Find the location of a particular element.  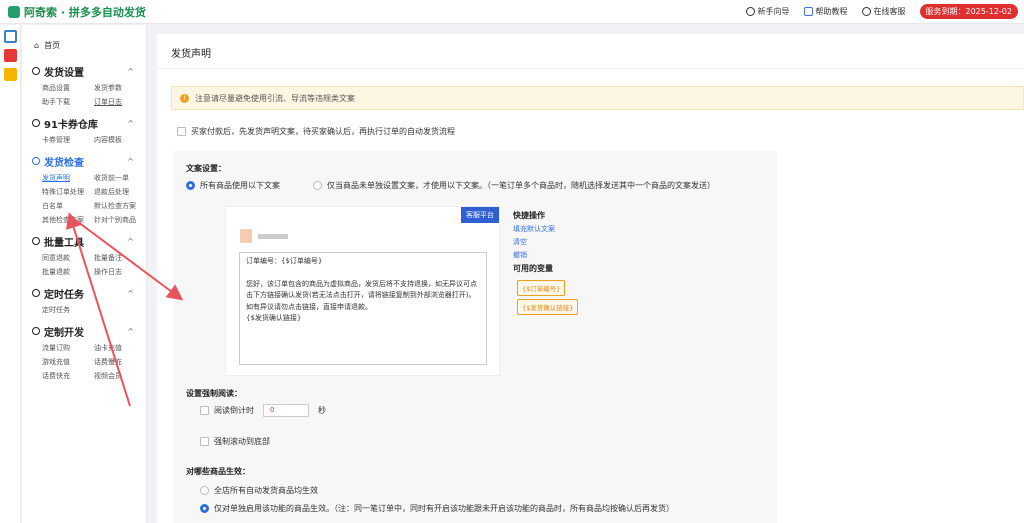

code-icon is located at coordinates (36, 331).